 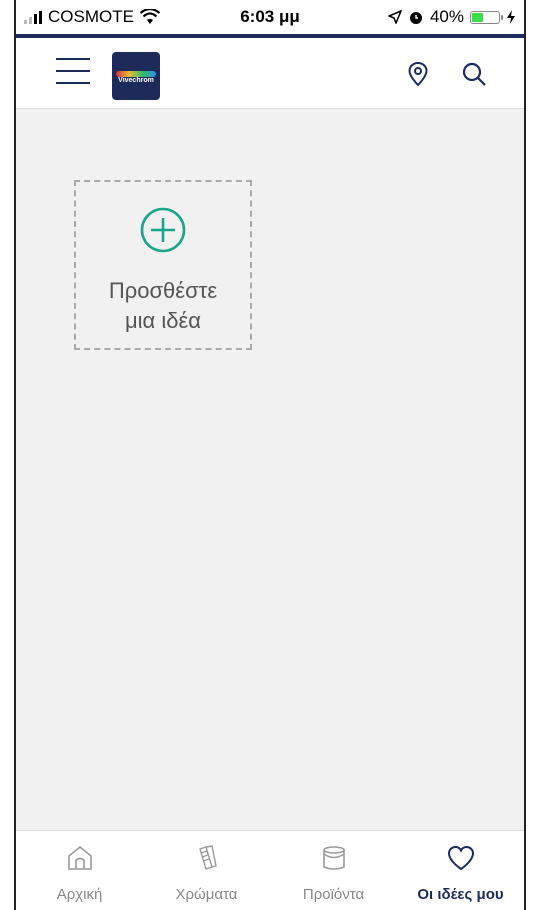 What do you see at coordinates (206, 894) in the screenshot?
I see `nav-label-colors: Χρώματα` at bounding box center [206, 894].